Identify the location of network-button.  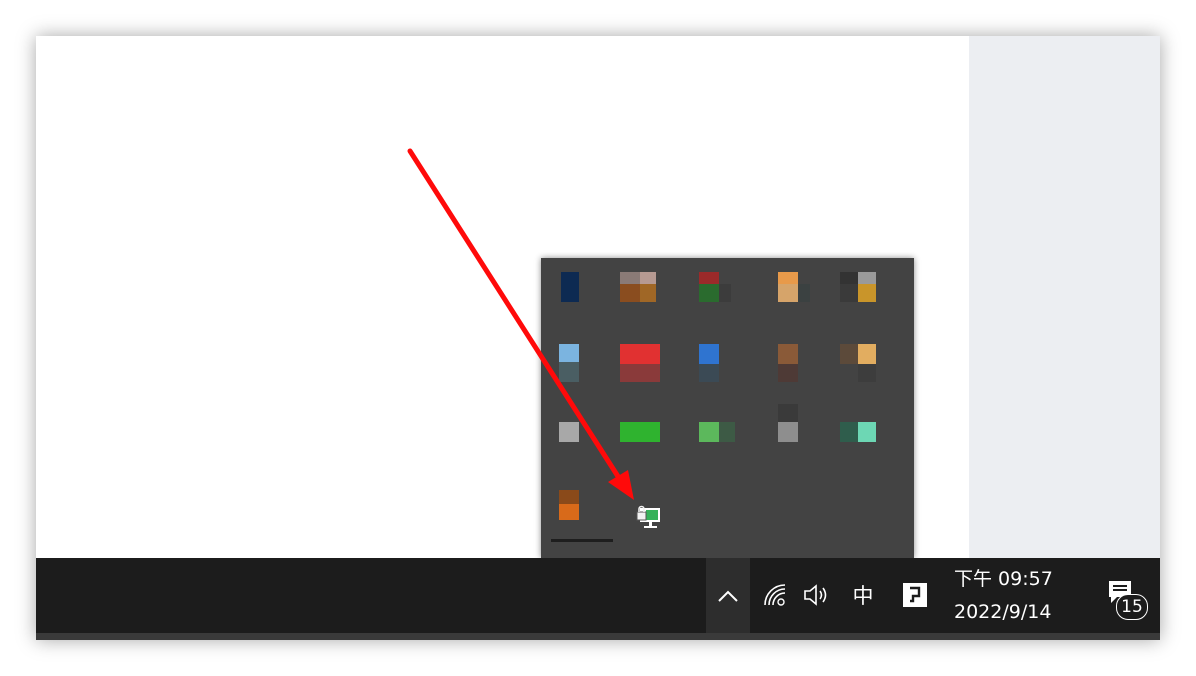
(775, 595).